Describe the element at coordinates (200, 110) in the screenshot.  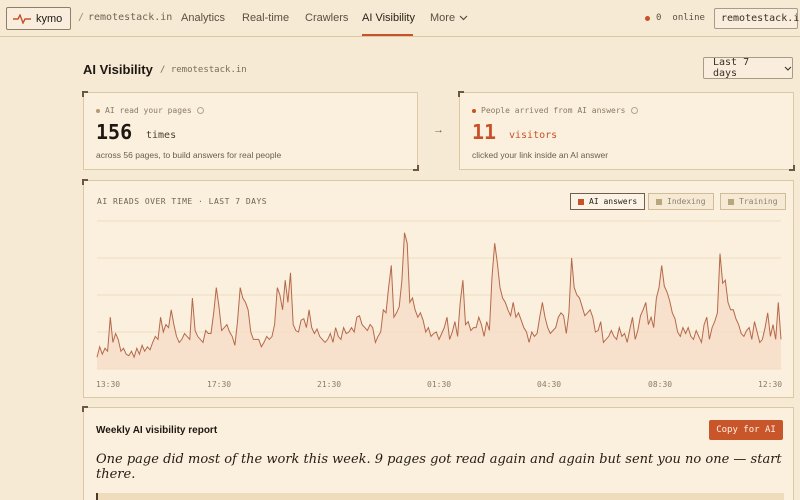
I see `info-icon` at that location.